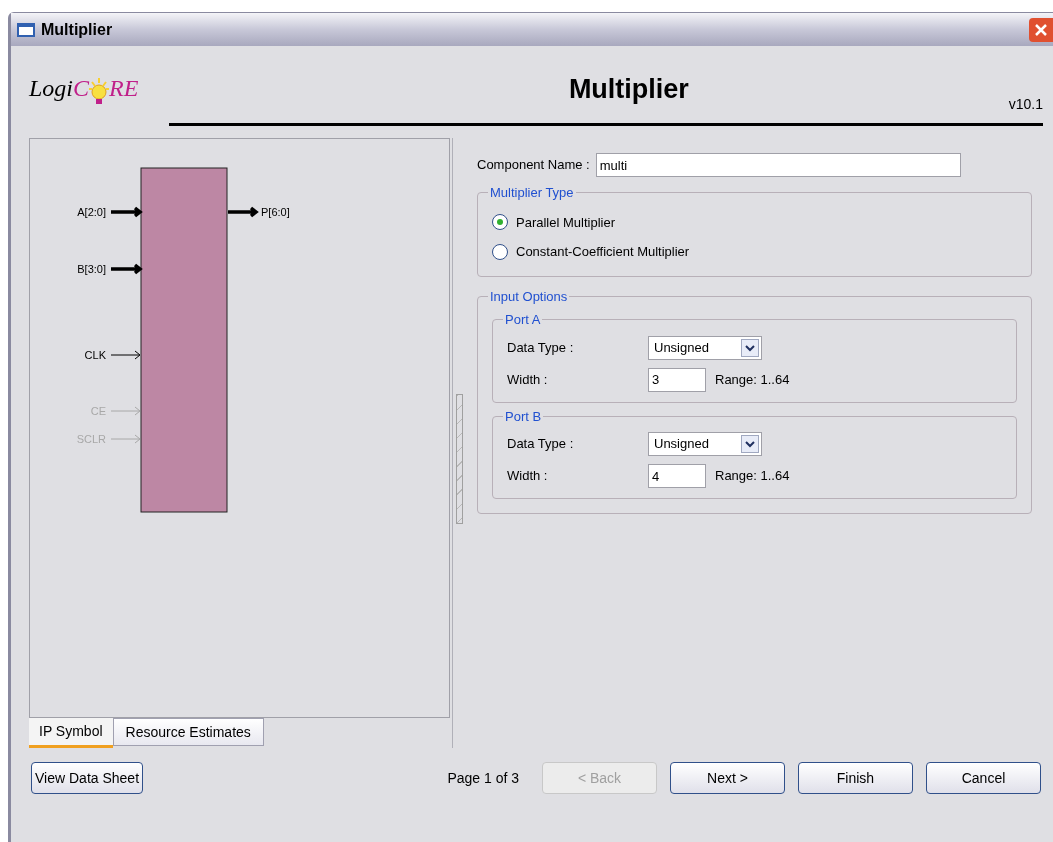 The image size is (1053, 842). What do you see at coordinates (459, 459) in the screenshot?
I see `splitter-handle` at bounding box center [459, 459].